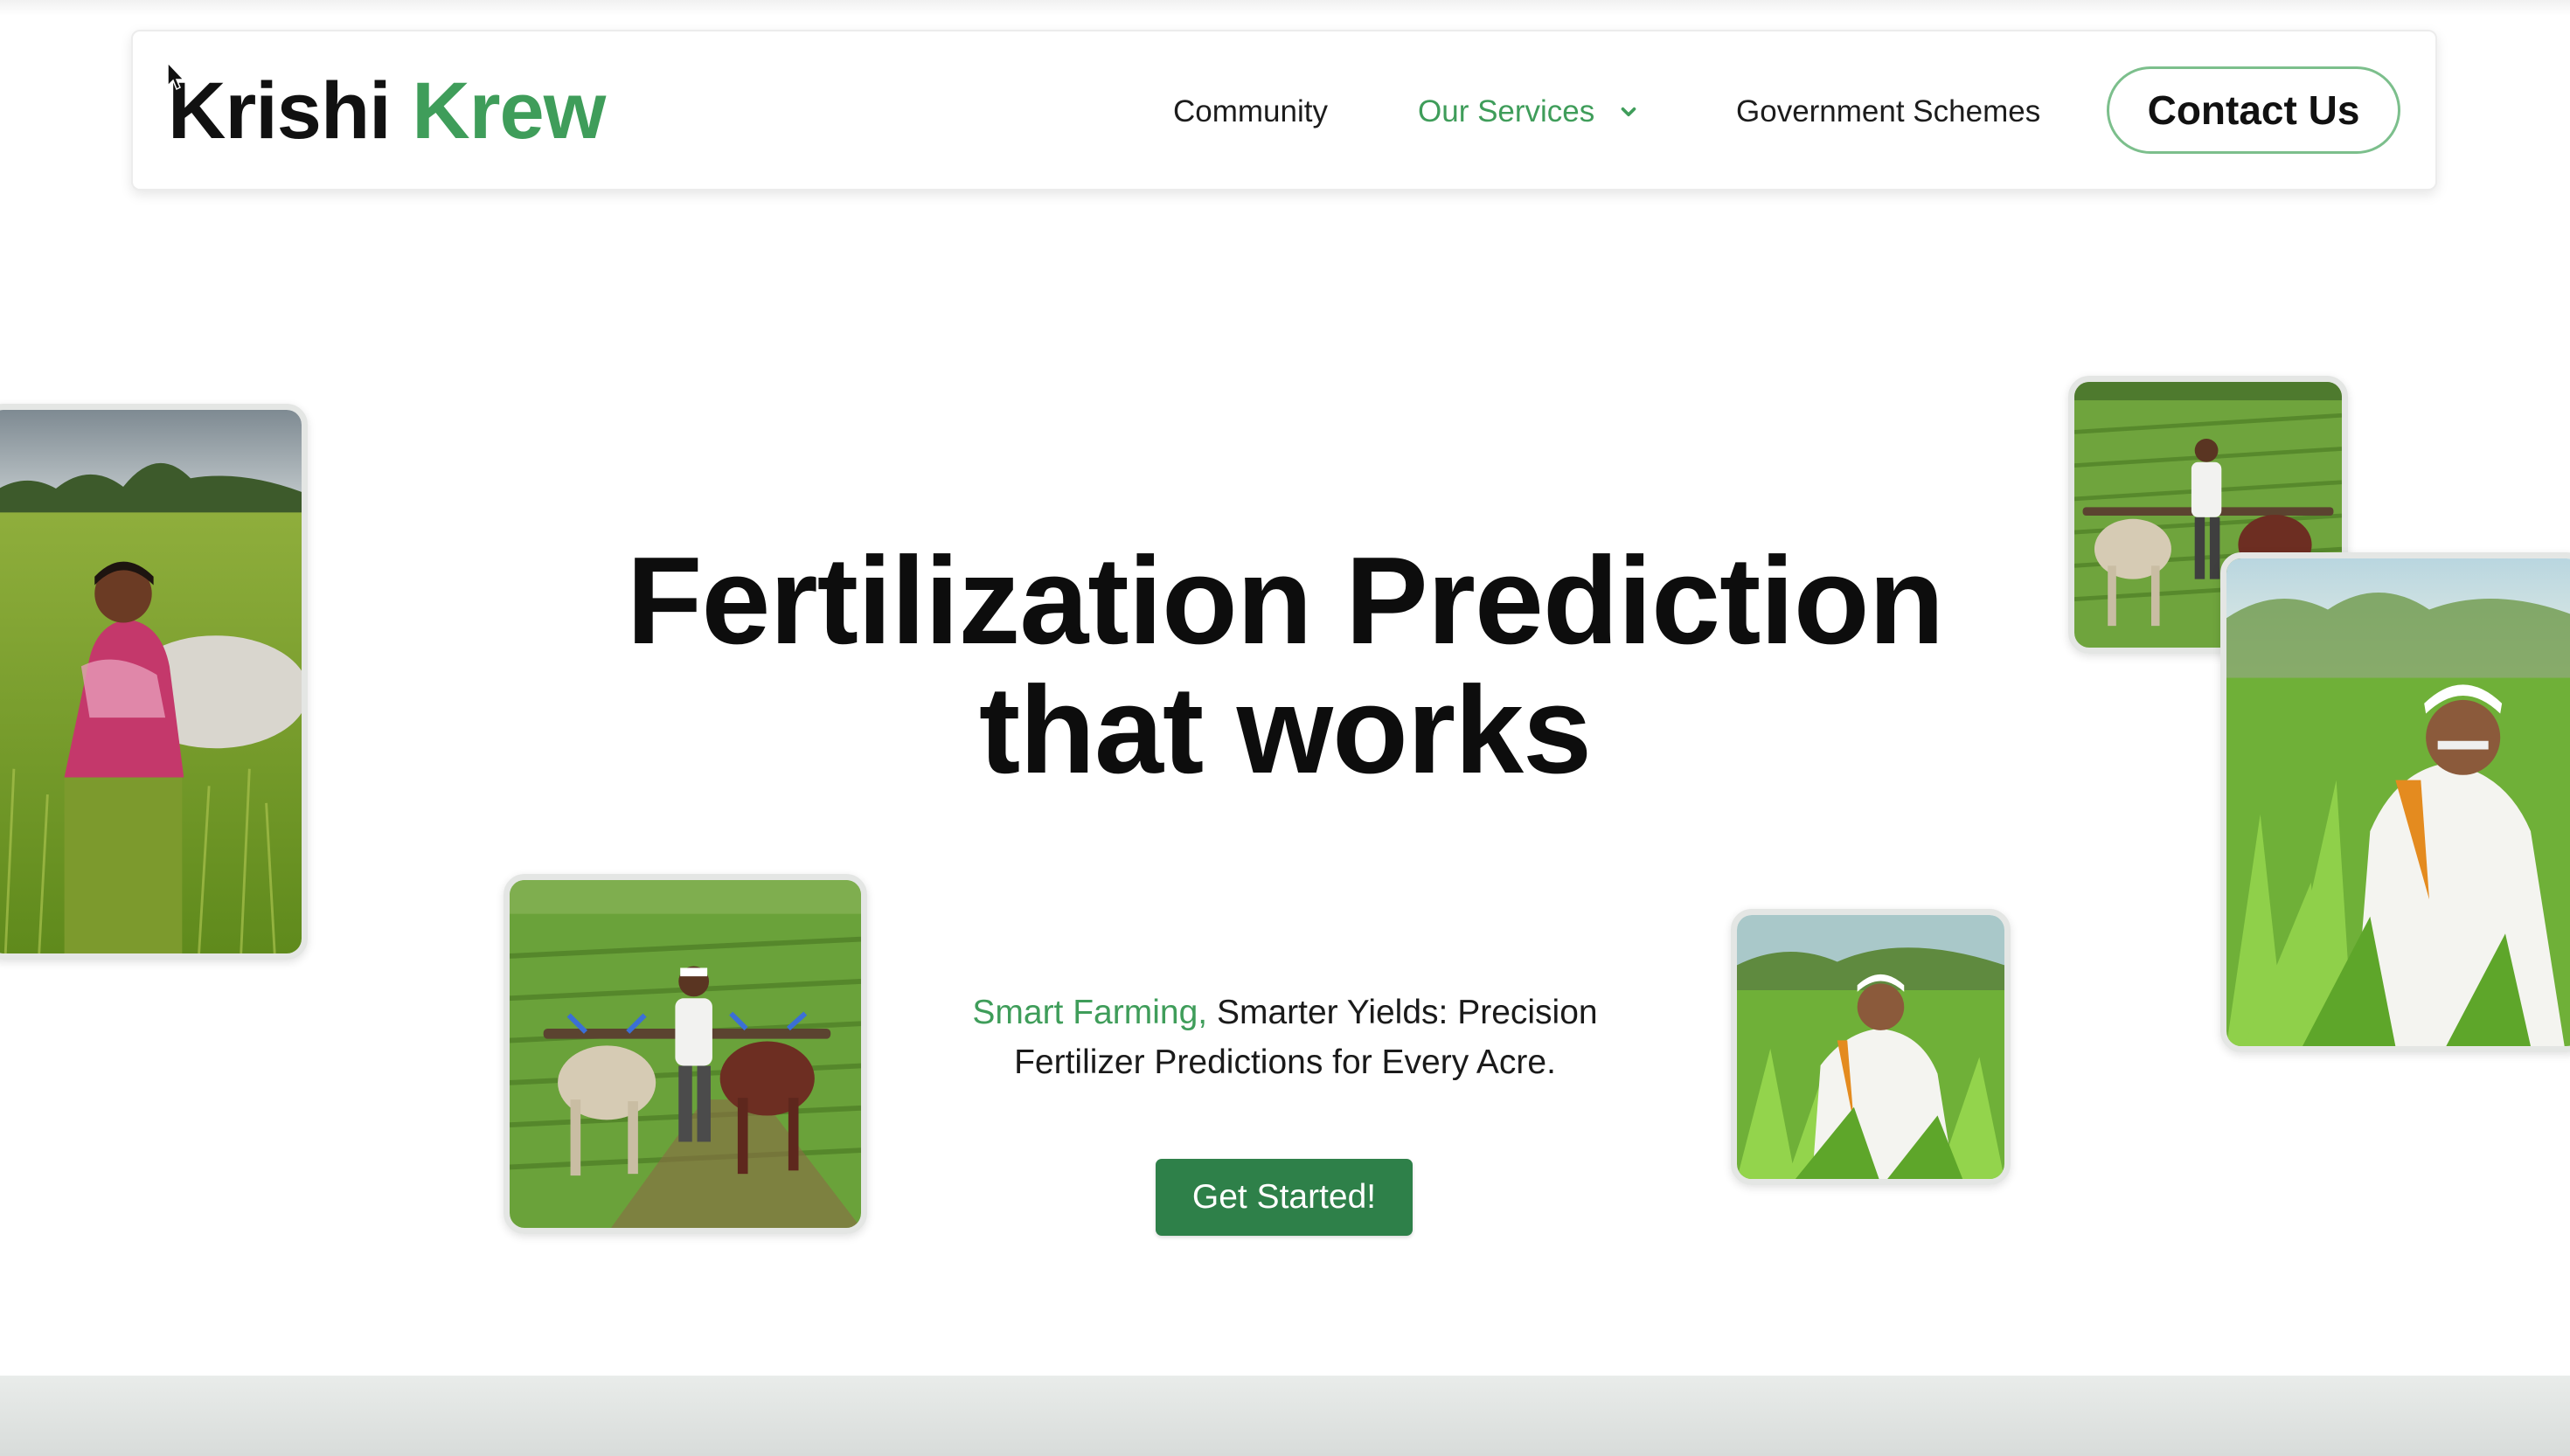 This screenshot has width=2570, height=1456. I want to click on nav-services-label: Our Services, so click(1506, 111).